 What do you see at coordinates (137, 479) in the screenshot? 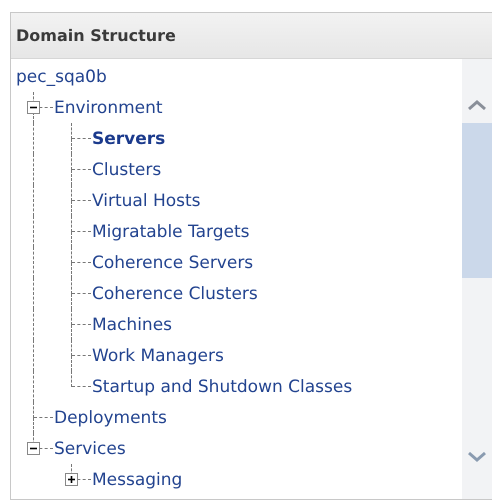
I see `tree-item-link: Messaging` at bounding box center [137, 479].